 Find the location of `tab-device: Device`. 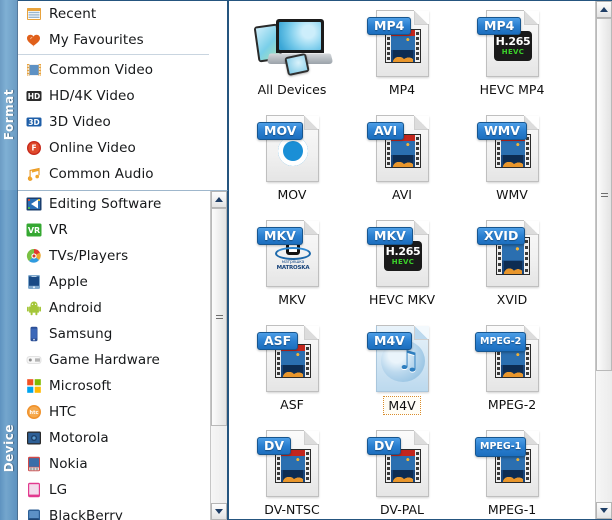

tab-device: Device is located at coordinates (9, 355).